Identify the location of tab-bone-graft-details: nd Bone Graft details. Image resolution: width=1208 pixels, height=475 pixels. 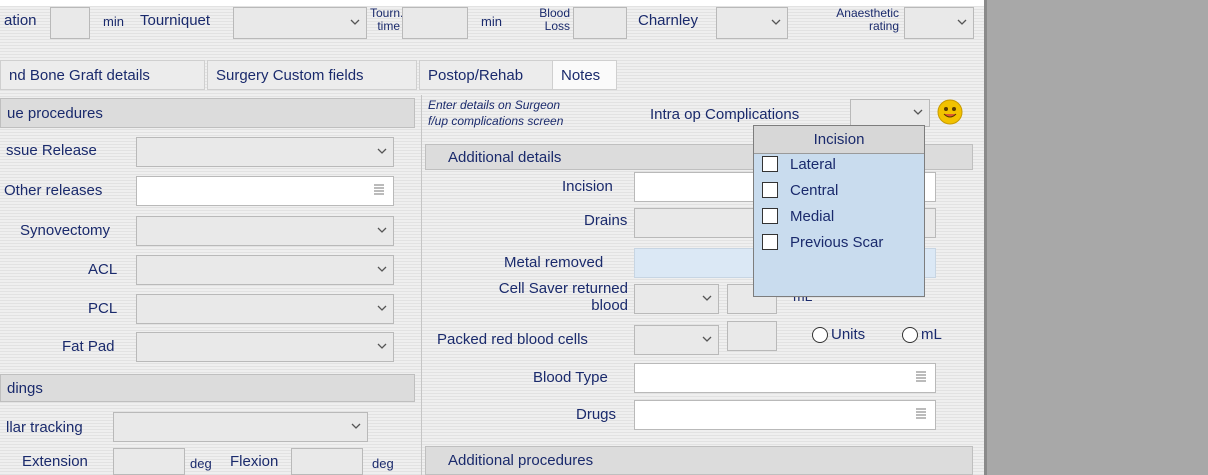
(102, 75).